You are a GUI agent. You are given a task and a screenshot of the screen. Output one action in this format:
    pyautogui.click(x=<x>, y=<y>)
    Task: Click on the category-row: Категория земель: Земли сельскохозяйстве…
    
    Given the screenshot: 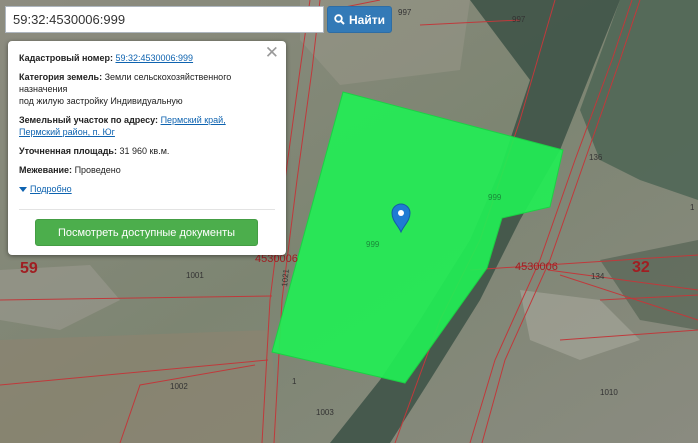 What is the action you would take?
    pyautogui.click(x=147, y=89)
    